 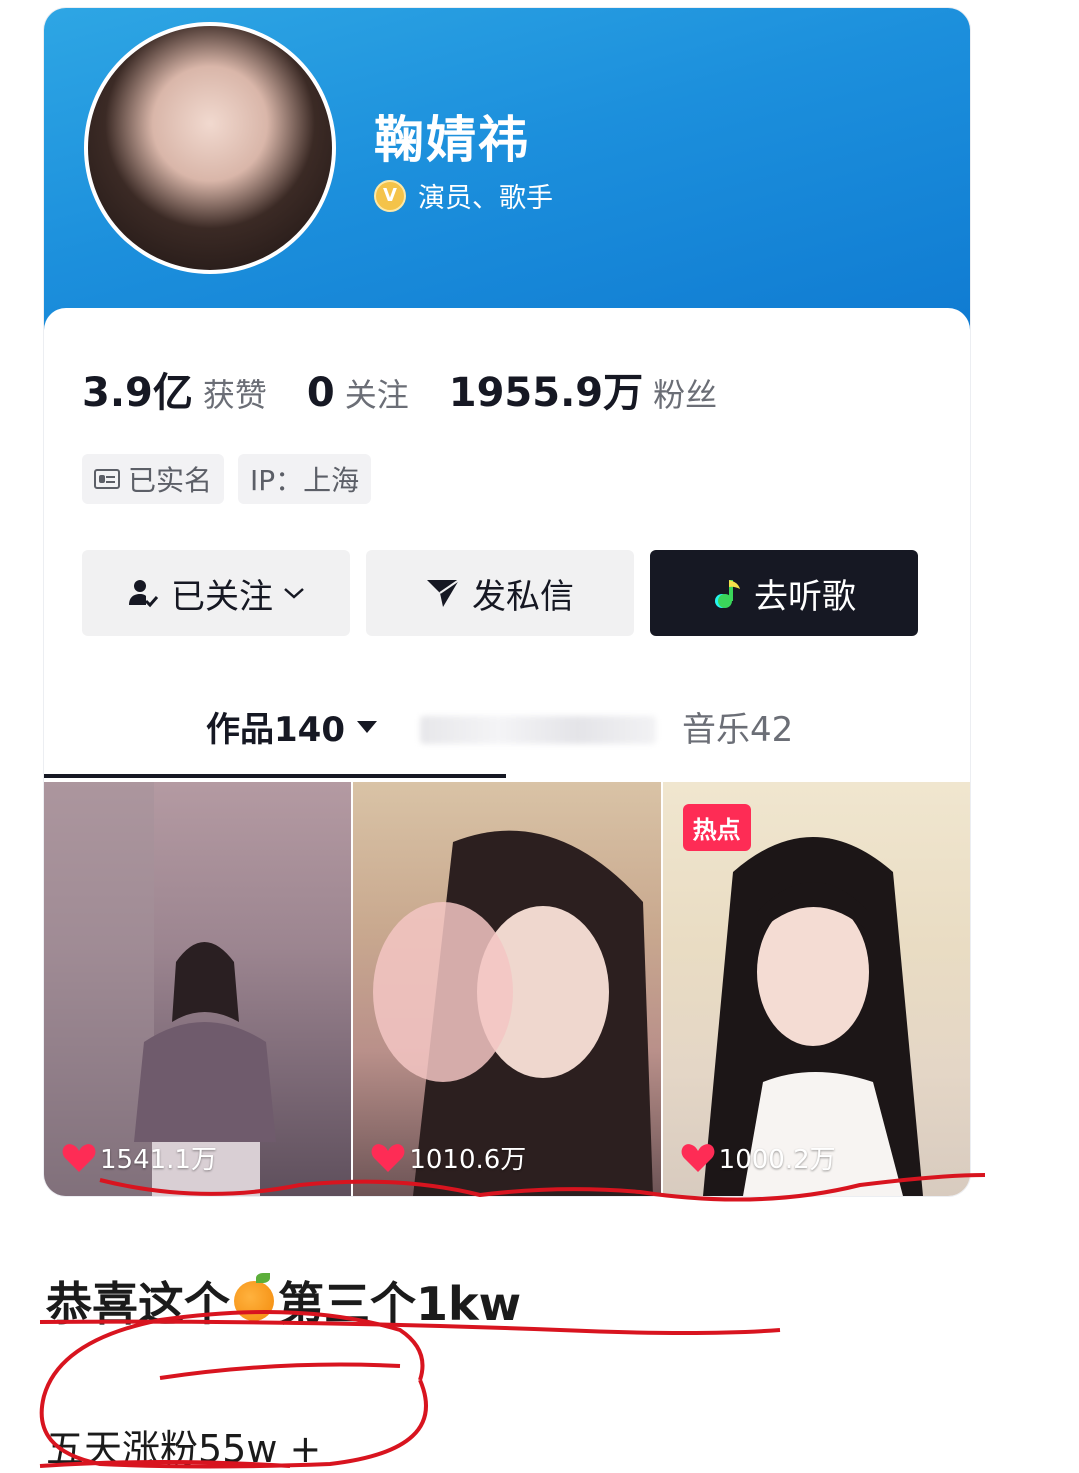 I want to click on orange-emoji-icon, so click(x=254, y=1297).